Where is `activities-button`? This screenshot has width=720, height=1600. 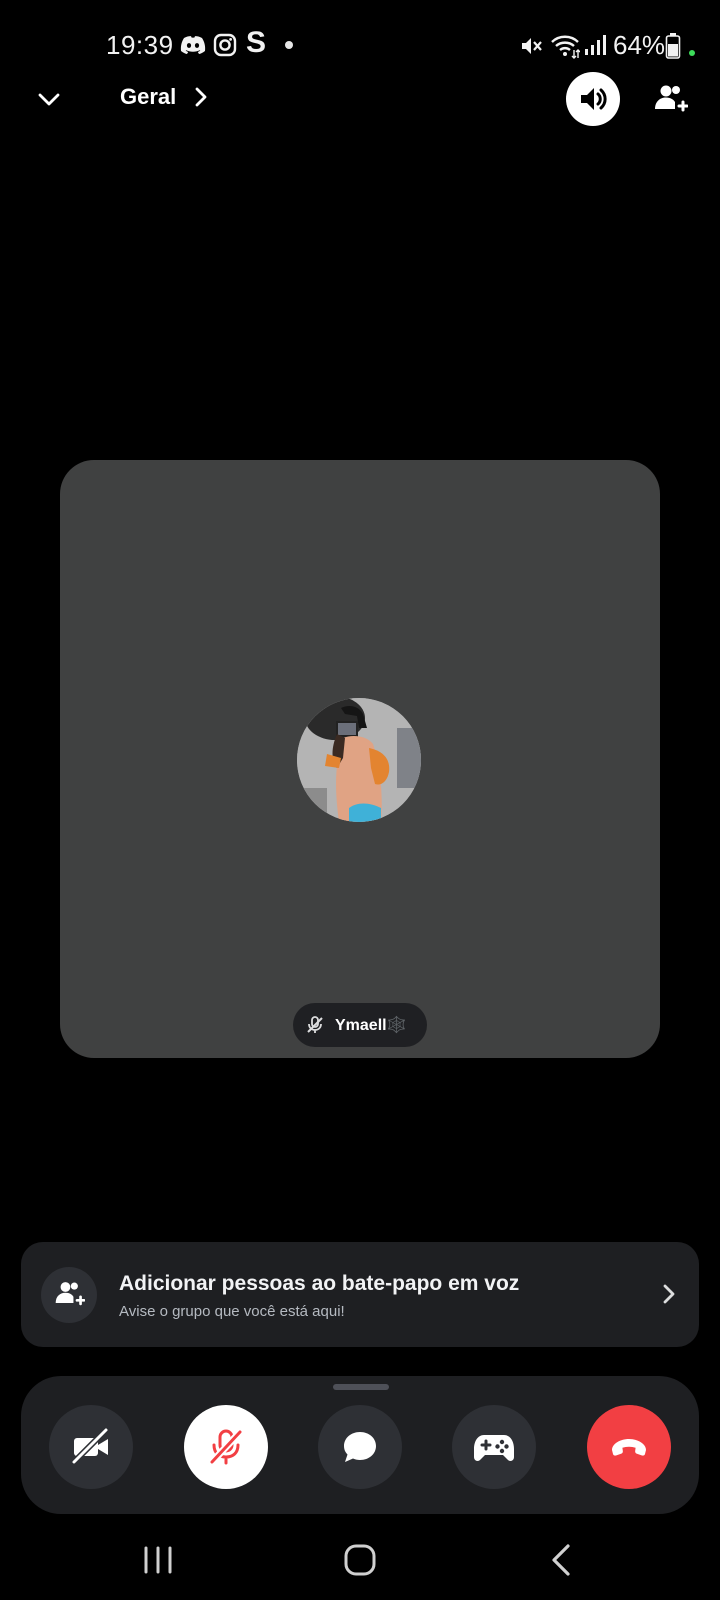 activities-button is located at coordinates (494, 1447).